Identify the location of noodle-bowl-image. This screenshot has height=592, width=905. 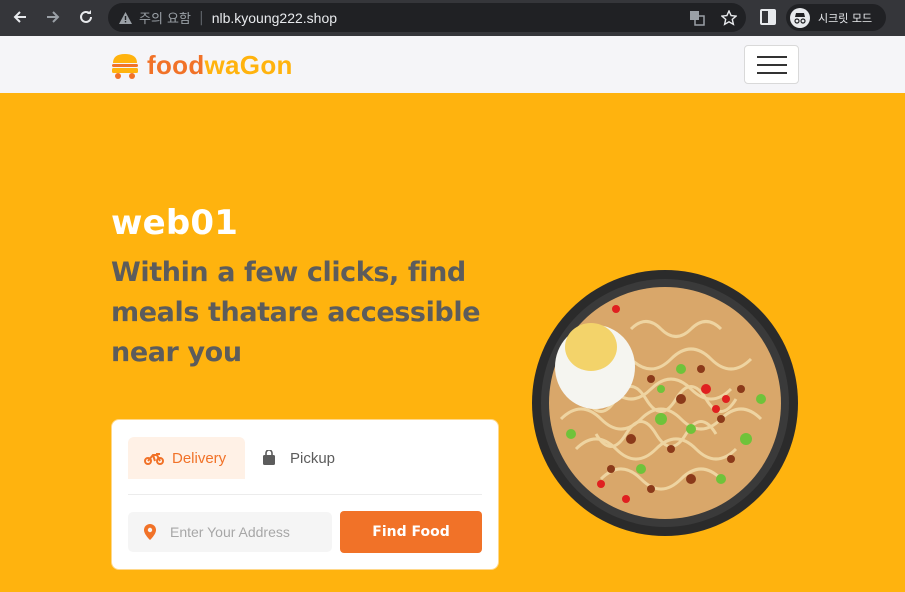
(665, 403).